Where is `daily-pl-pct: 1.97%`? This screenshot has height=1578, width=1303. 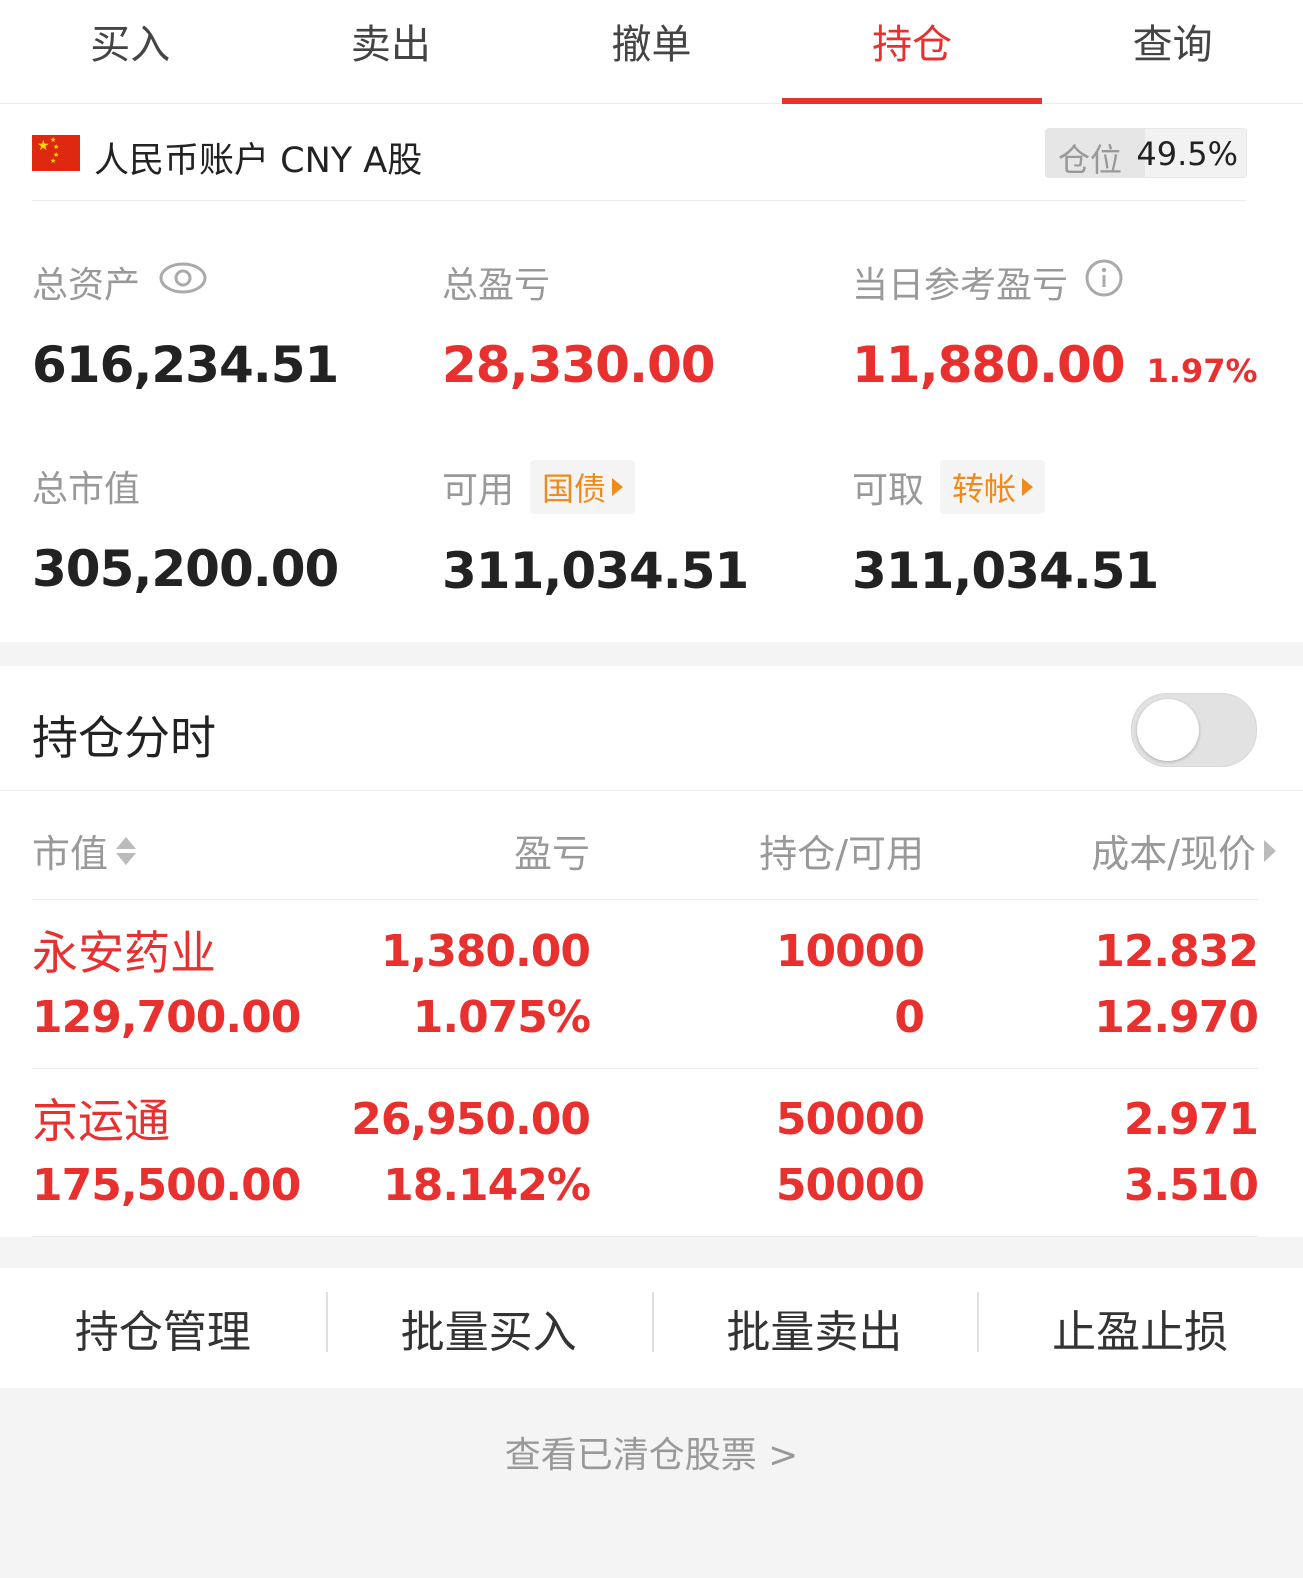
daily-pl-pct: 1.97% is located at coordinates (1202, 371).